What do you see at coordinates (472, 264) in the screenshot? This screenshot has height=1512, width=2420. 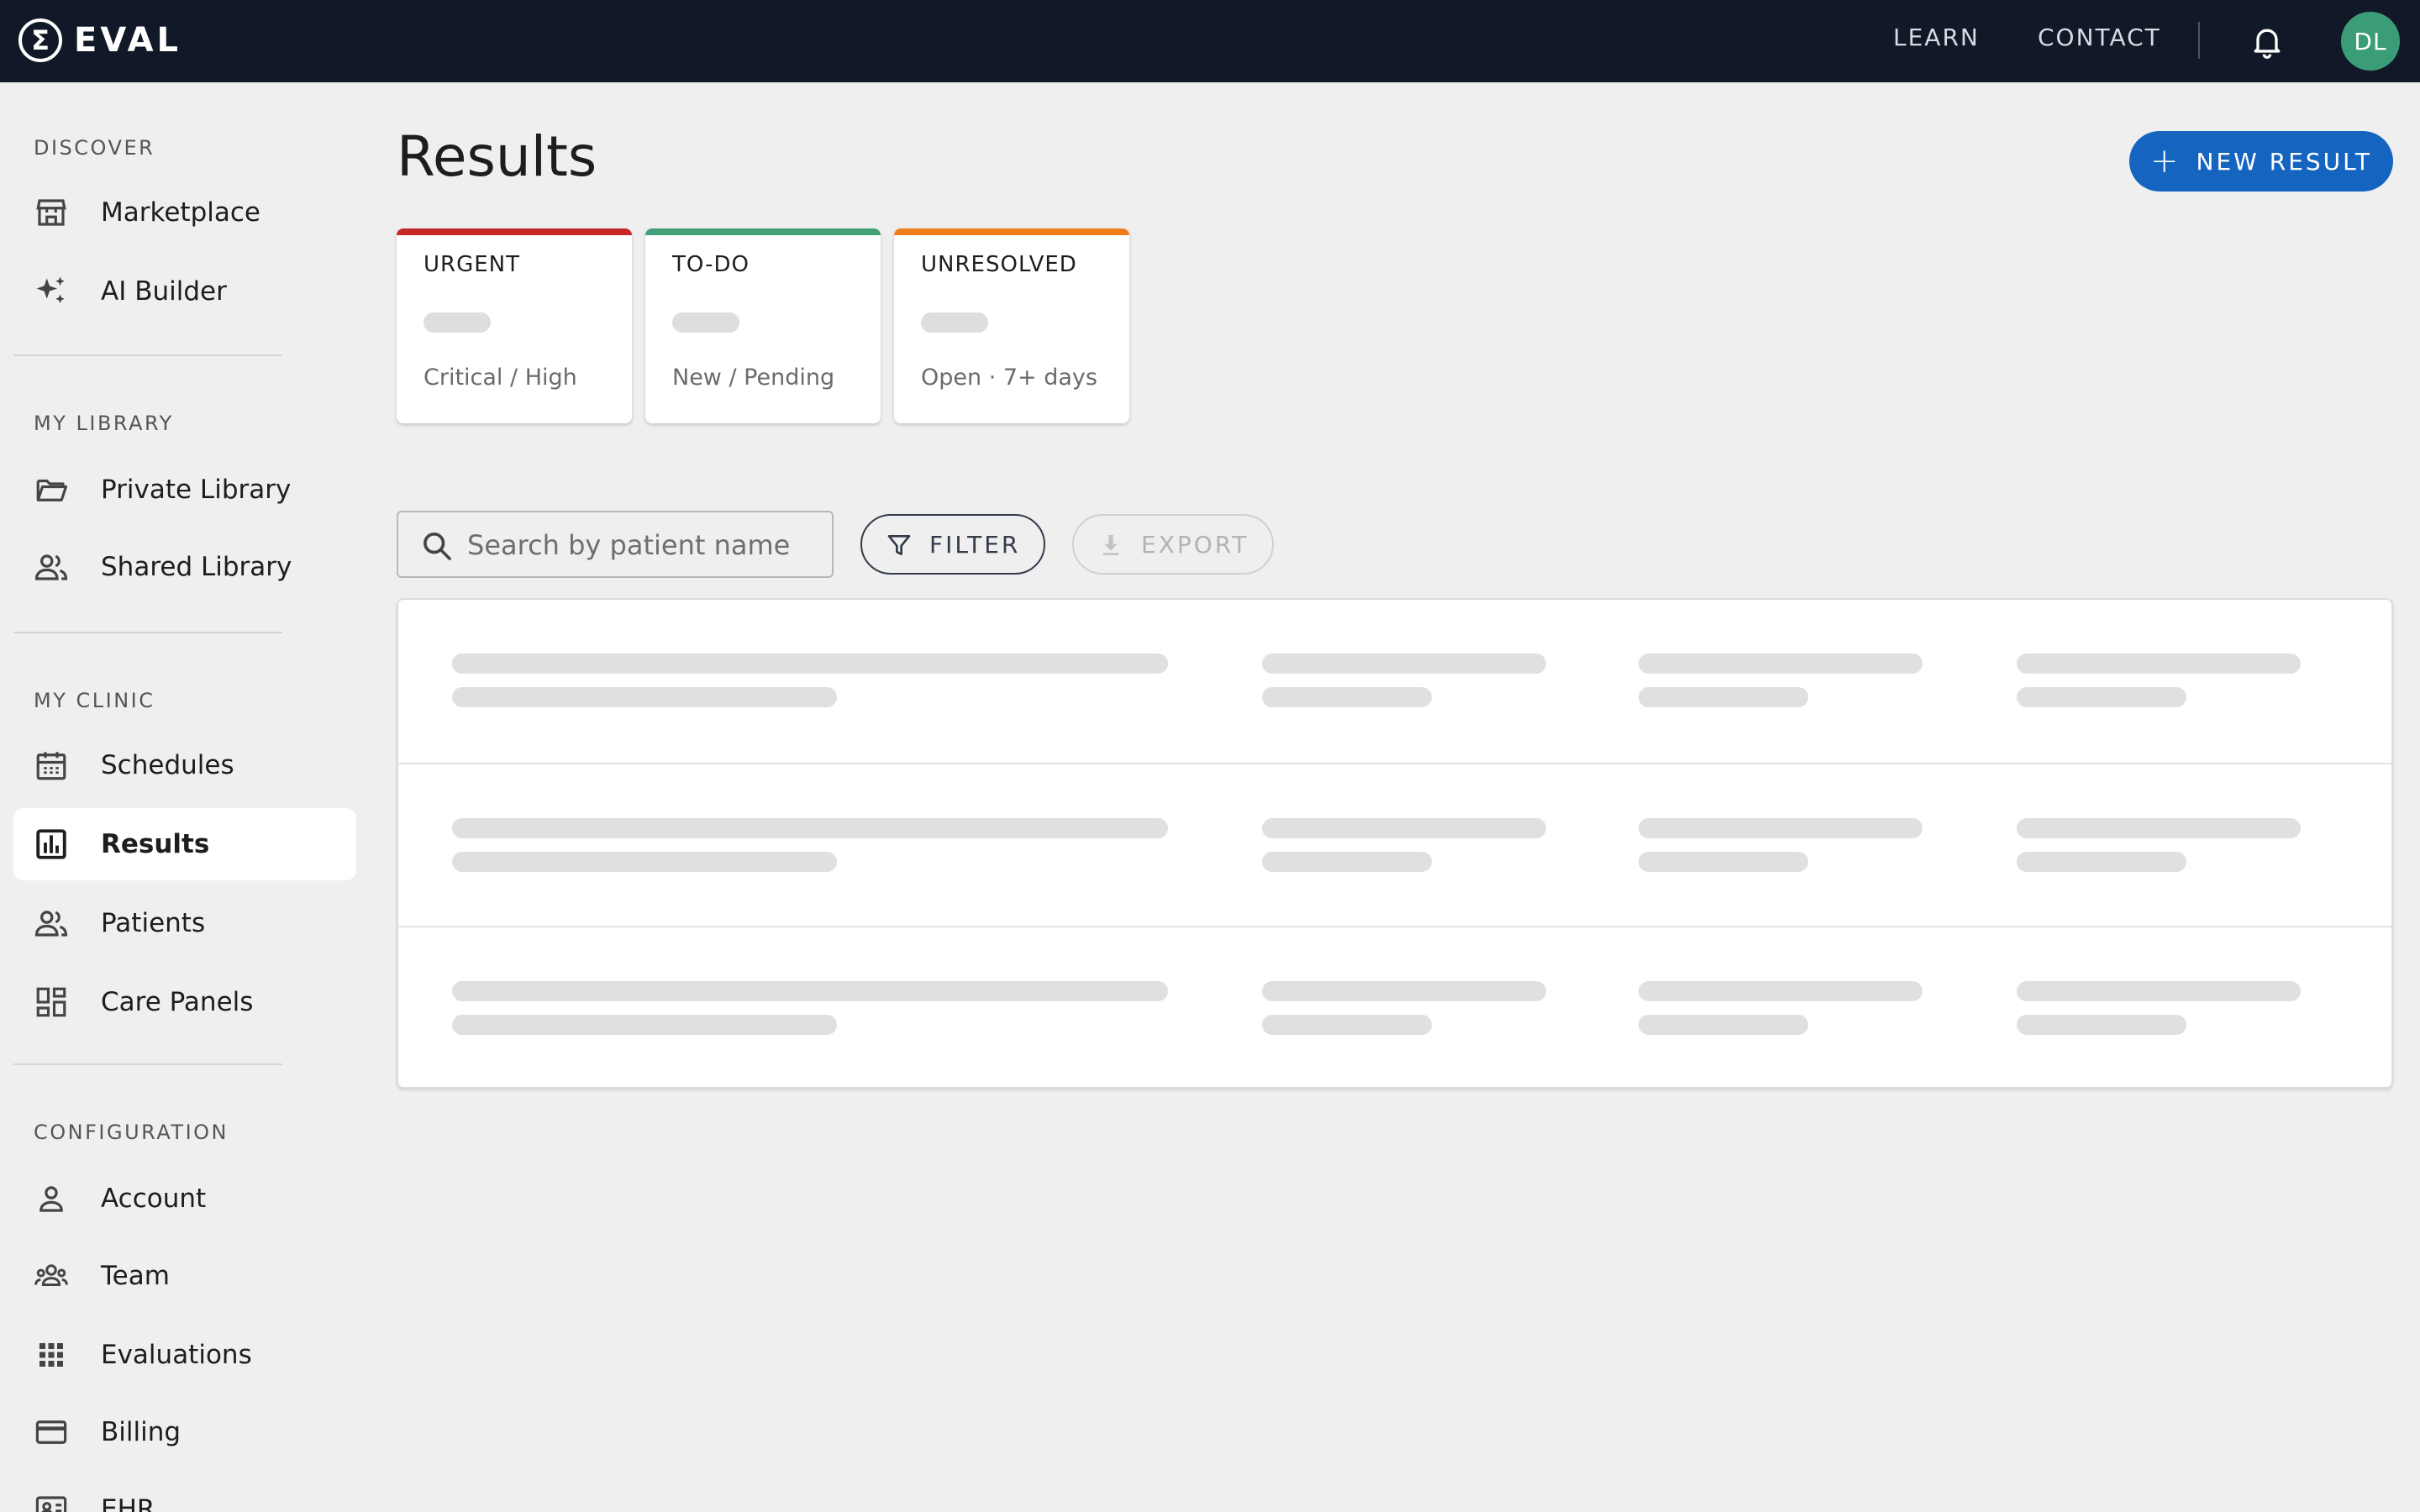 I see `card-title: URGENT` at bounding box center [472, 264].